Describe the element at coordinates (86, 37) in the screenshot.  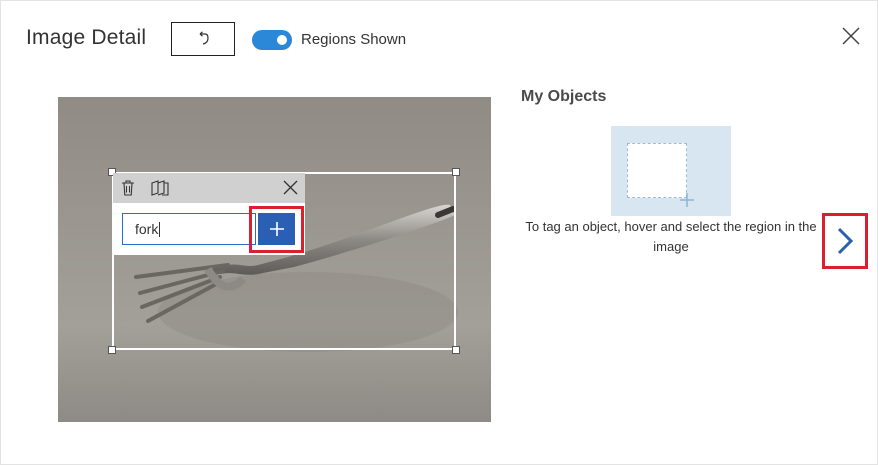
I see `page-title: Image Detail` at that location.